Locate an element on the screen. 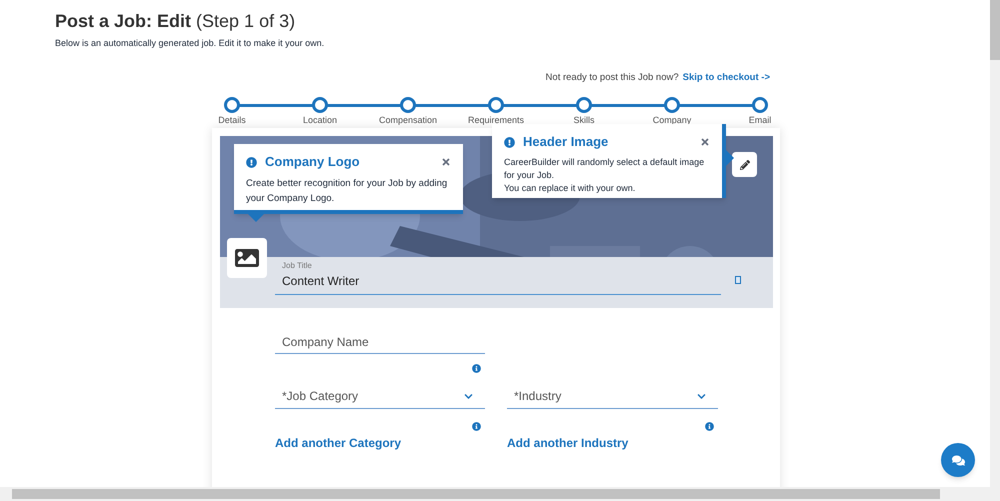 This screenshot has height=501, width=1000. tooltip-text: Create better recognition for your Job by adding your Company Logo. is located at coordinates (347, 191).